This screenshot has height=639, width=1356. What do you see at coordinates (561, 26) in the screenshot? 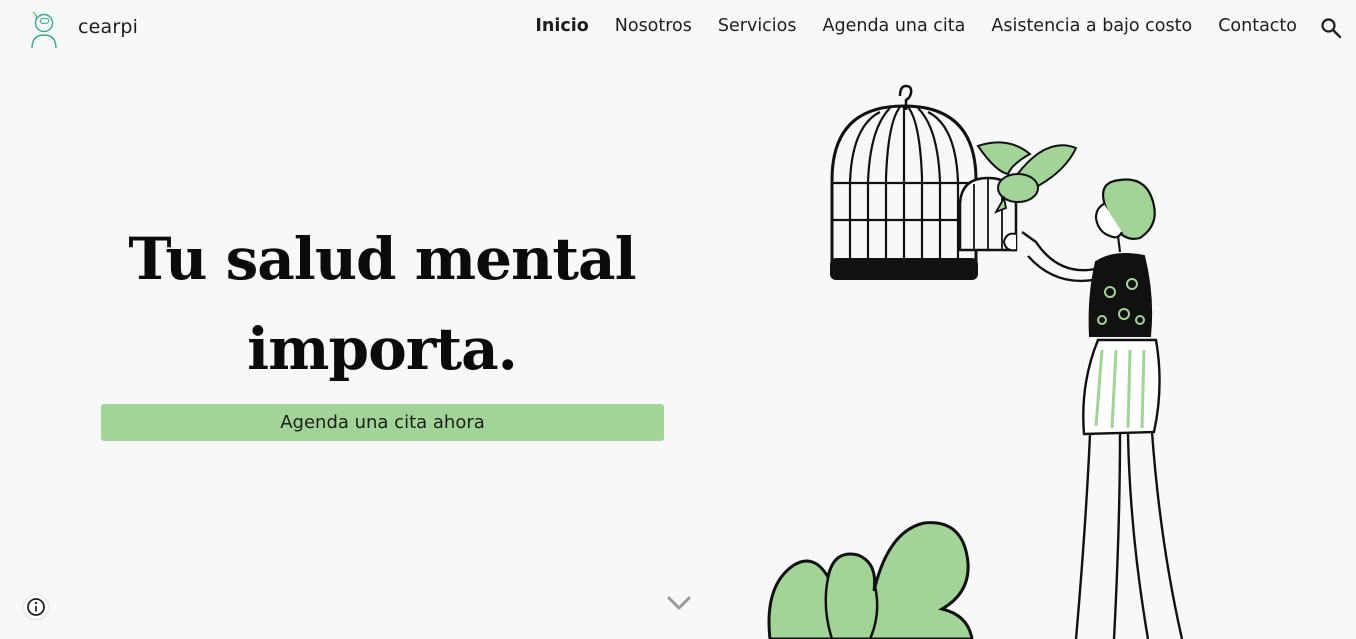
I see `nav-item-inicio: Inicio` at bounding box center [561, 26].